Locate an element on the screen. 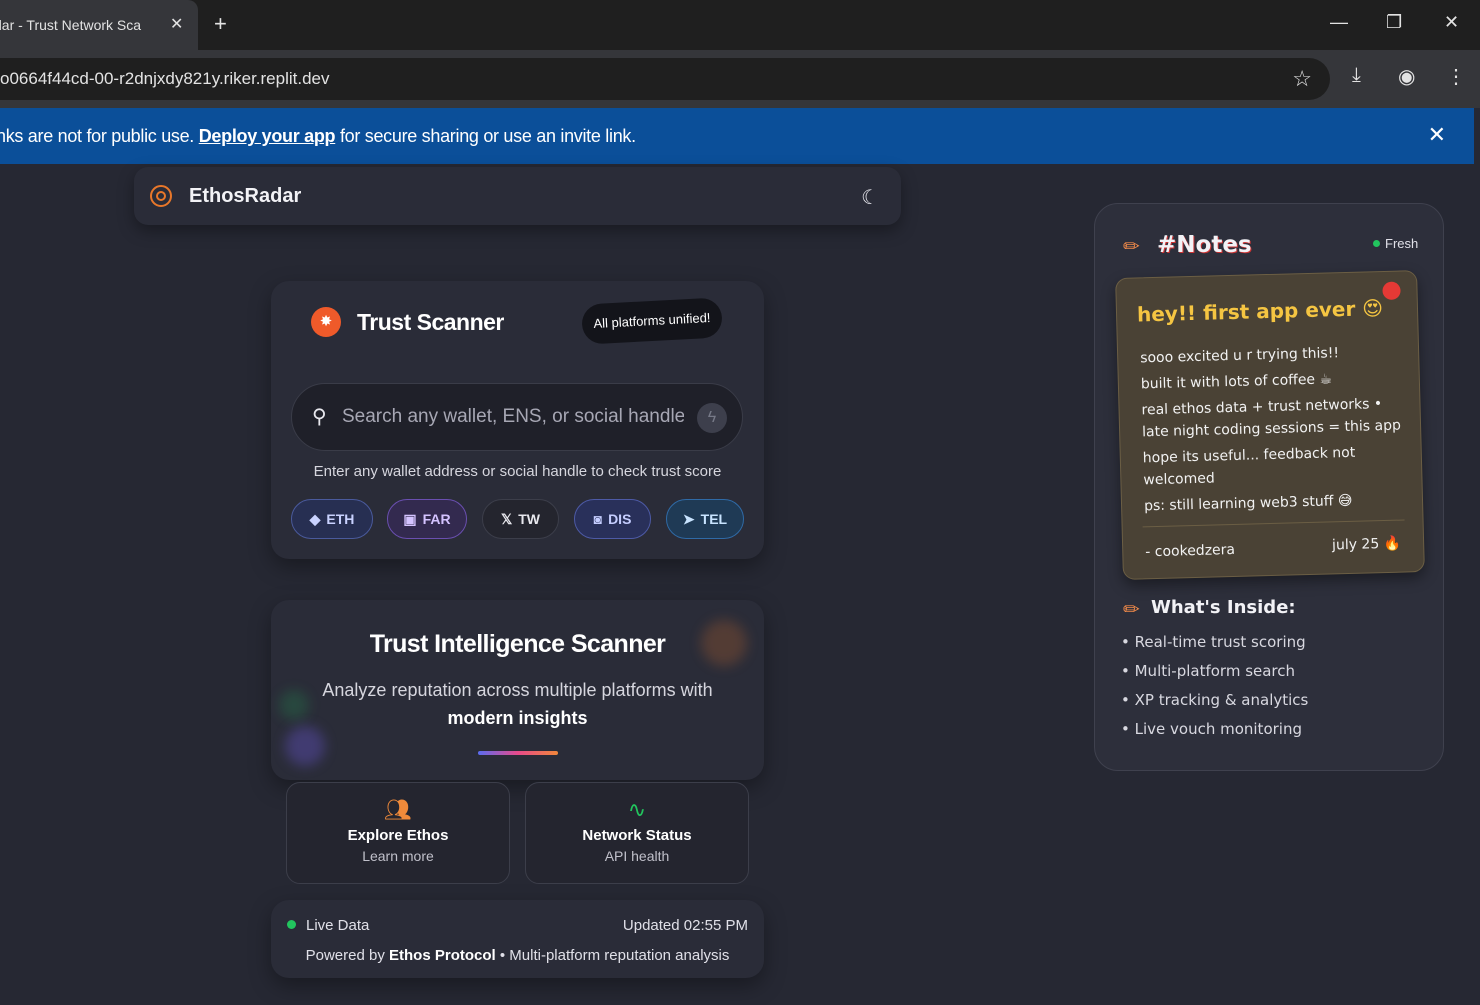 This screenshot has height=1005, width=1480. sticky-line: built it with lots of coffee ☕ is located at coordinates (1236, 382).